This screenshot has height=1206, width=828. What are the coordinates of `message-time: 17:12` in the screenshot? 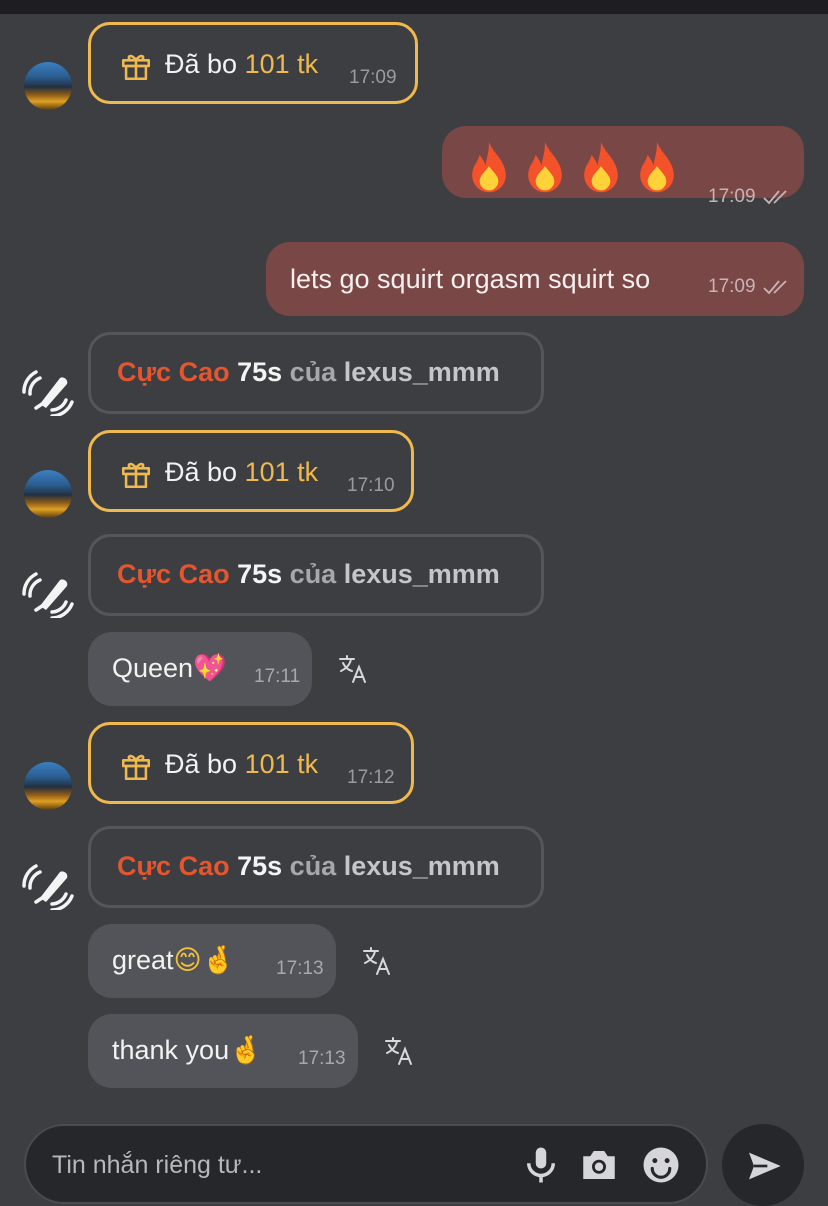 It's located at (371, 777).